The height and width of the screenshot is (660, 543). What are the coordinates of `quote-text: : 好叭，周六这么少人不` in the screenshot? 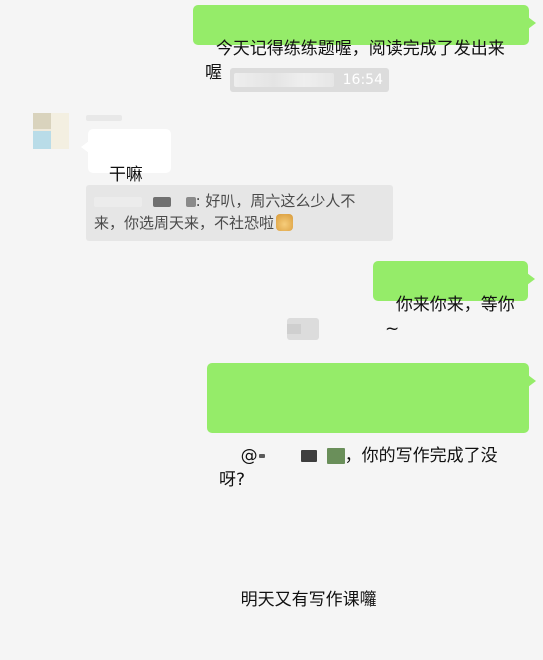 It's located at (275, 201).